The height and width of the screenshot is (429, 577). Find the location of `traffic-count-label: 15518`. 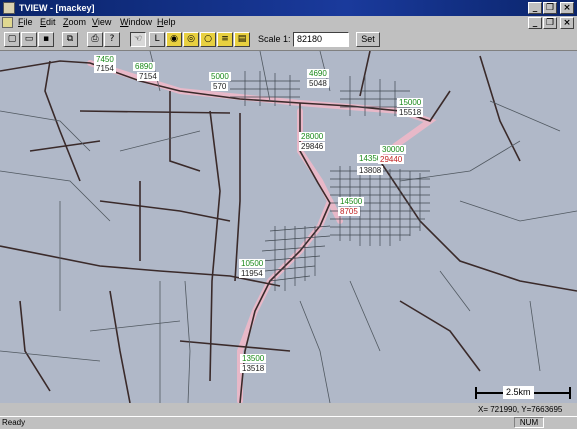

traffic-count-label: 15518 is located at coordinates (410, 112).